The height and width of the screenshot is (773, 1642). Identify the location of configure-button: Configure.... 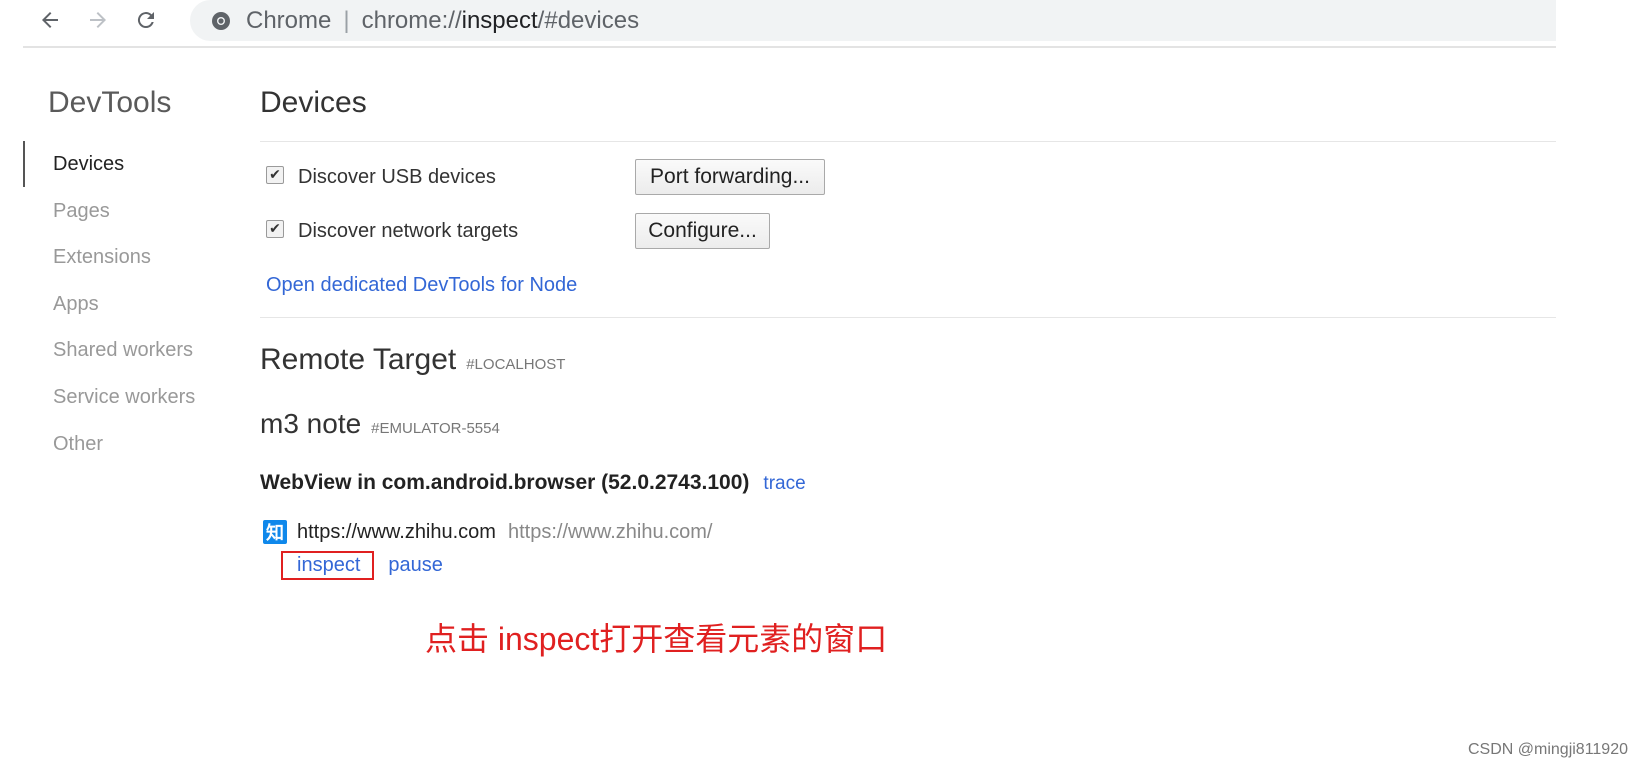
(702, 231).